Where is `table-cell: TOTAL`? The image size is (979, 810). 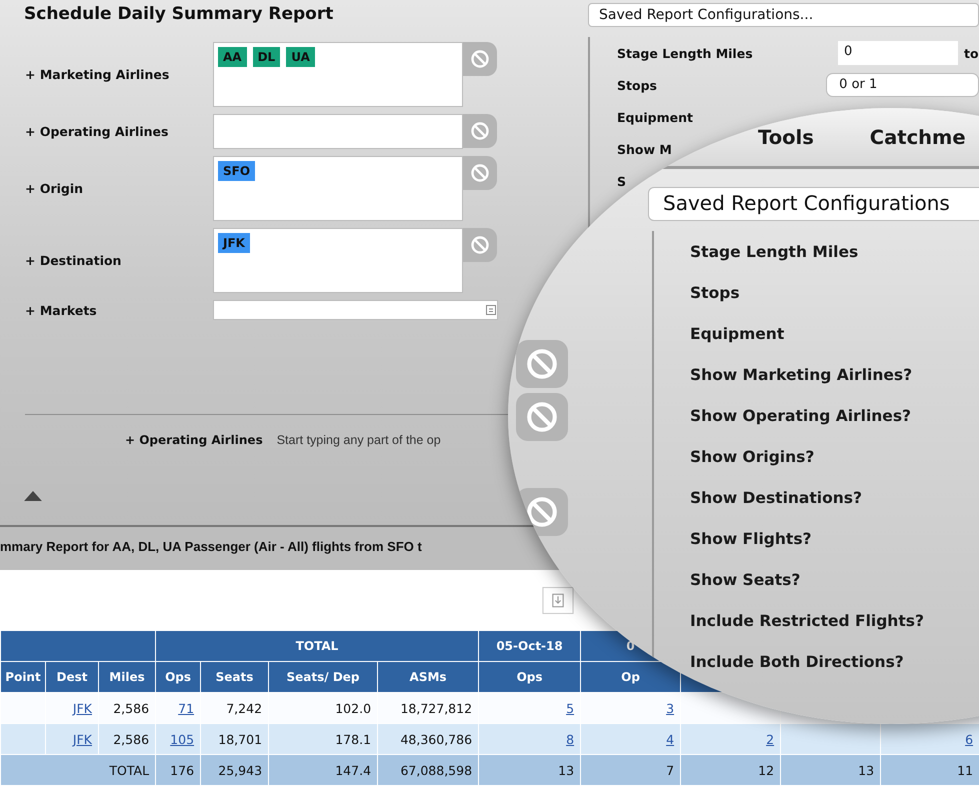
table-cell: TOTAL is located at coordinates (127, 770).